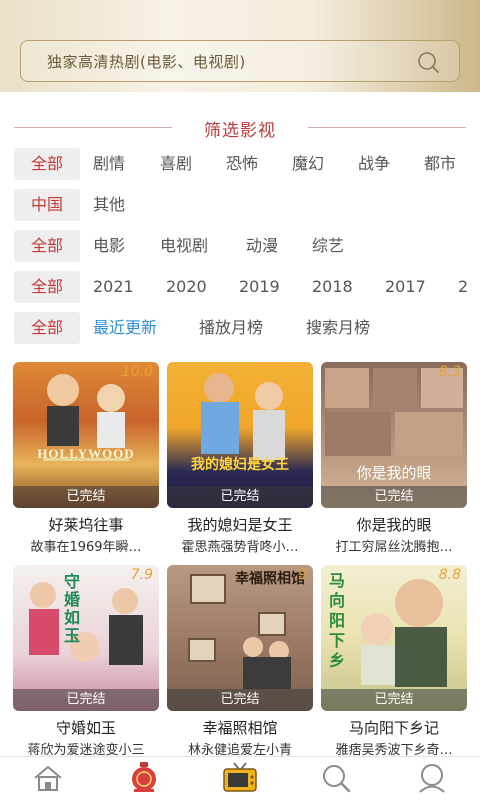 The width and height of the screenshot is (480, 800). What do you see at coordinates (394, 473) in the screenshot?
I see `poster-text: 你是我的眼` at bounding box center [394, 473].